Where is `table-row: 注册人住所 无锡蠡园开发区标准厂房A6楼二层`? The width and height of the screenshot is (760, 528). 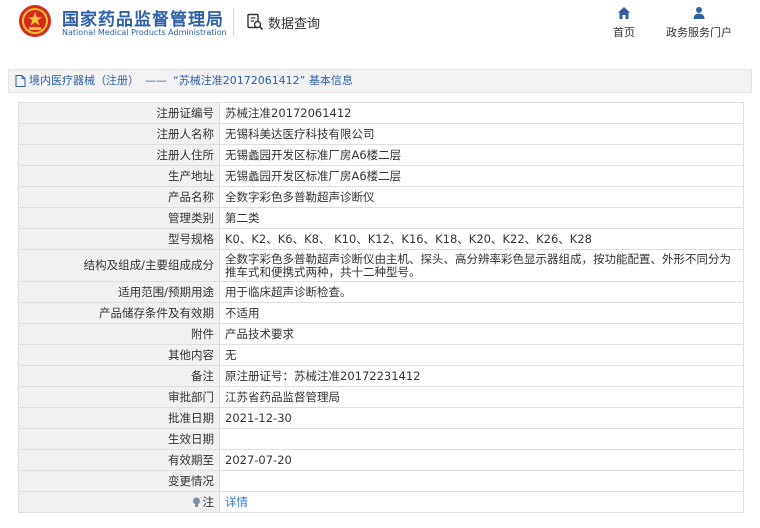
table-row: 注册人住所 无锡蠡园开发区标准厂房A6楼二层 is located at coordinates (381, 155).